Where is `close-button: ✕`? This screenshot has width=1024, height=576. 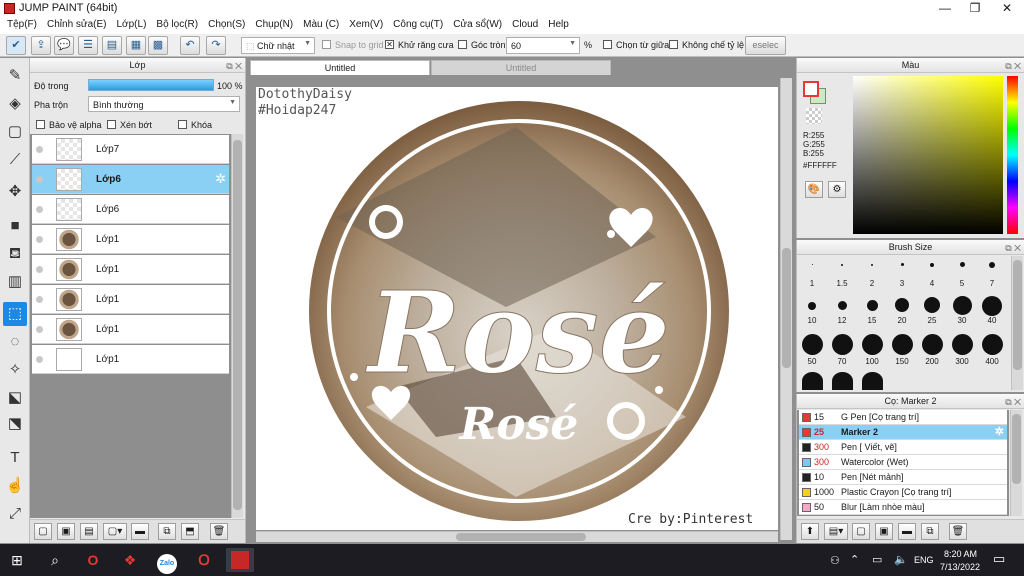 close-button: ✕ is located at coordinates (1007, 8).